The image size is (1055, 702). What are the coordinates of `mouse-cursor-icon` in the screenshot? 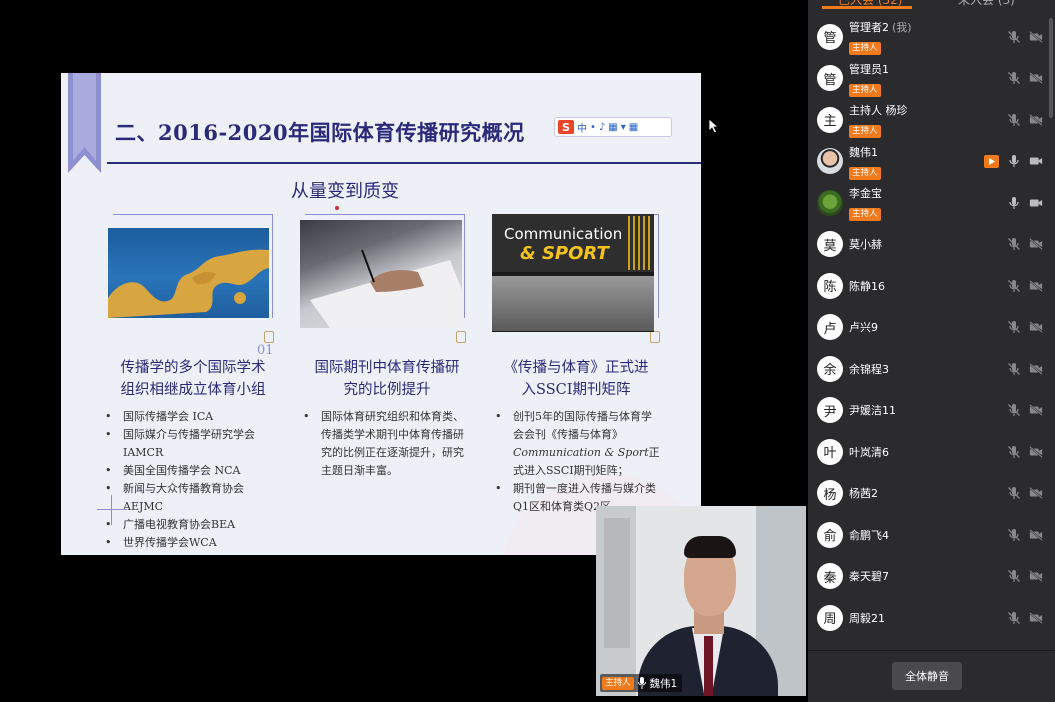 It's located at (714, 126).